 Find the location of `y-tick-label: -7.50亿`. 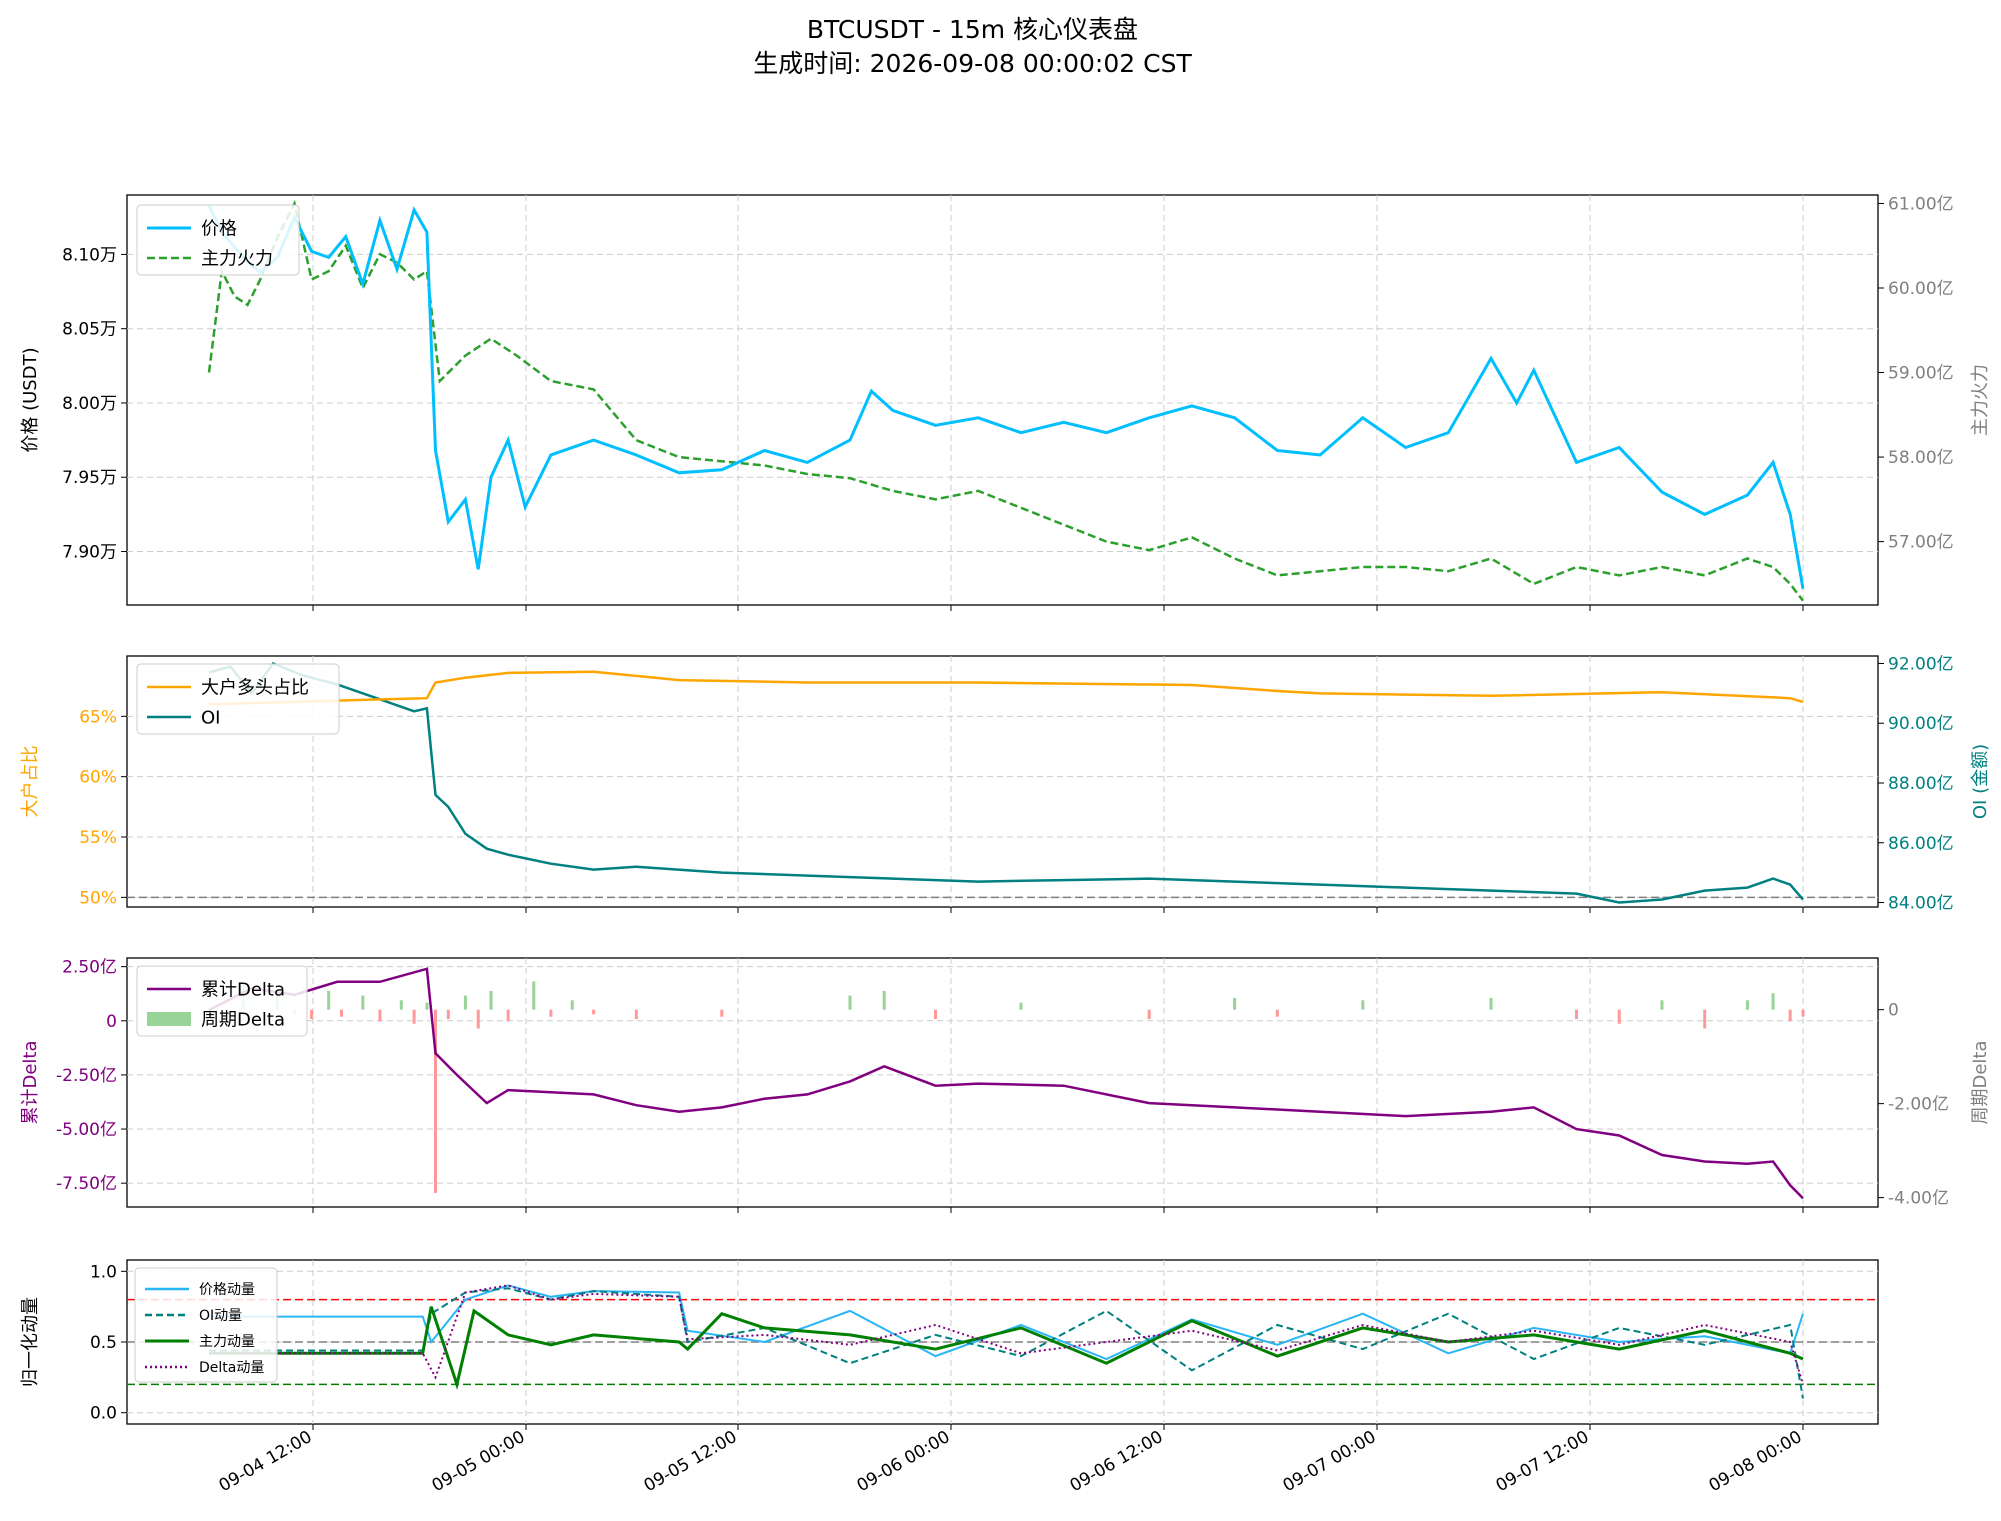

y-tick-label: -7.50亿 is located at coordinates (86, 1184).